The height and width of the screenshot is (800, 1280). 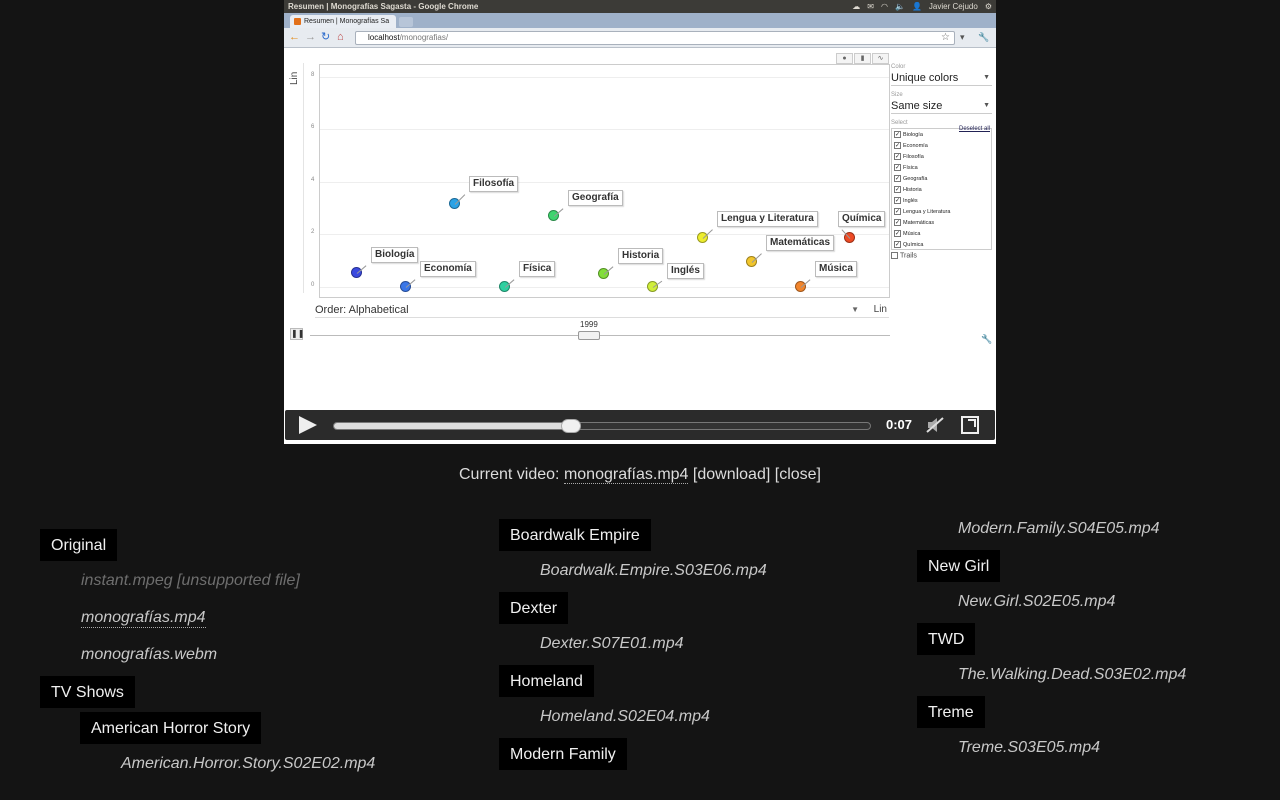 What do you see at coordinates (1036, 602) in the screenshot?
I see `file-item: New.Girl.S02E05.mp4` at bounding box center [1036, 602].